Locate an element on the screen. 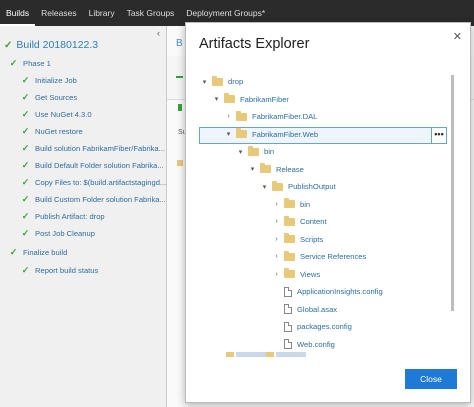 The image size is (474, 407). phase-row: ✓ Phase 1 is located at coordinates (29, 63).